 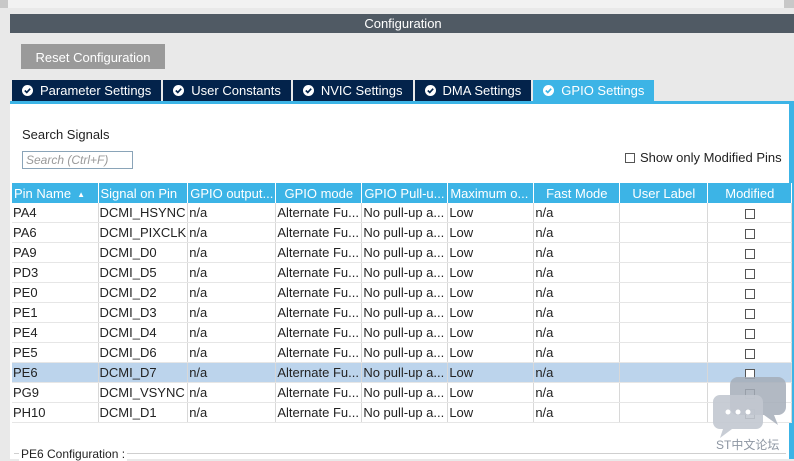 I want to click on cell-pin: PE5, so click(x=55, y=352).